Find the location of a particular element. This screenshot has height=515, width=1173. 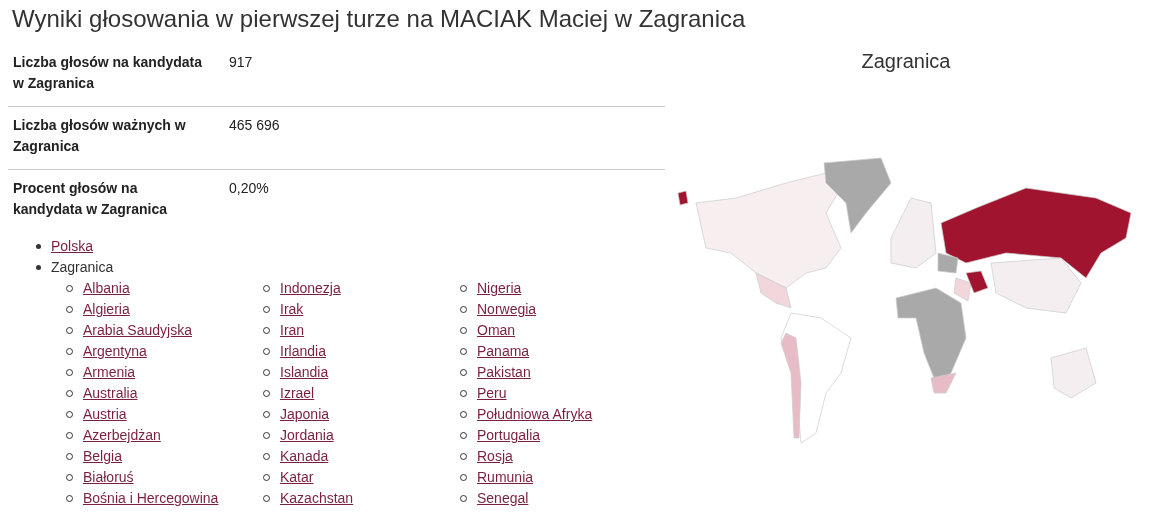

country-link: Pakistan is located at coordinates (504, 372).